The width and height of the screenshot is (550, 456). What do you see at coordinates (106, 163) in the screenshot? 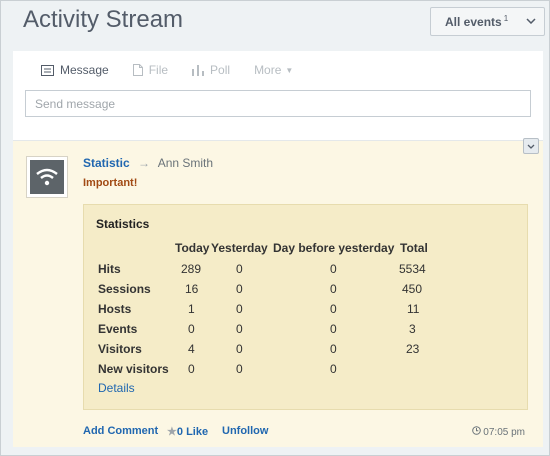
I see `post-author-link: Statistic` at bounding box center [106, 163].